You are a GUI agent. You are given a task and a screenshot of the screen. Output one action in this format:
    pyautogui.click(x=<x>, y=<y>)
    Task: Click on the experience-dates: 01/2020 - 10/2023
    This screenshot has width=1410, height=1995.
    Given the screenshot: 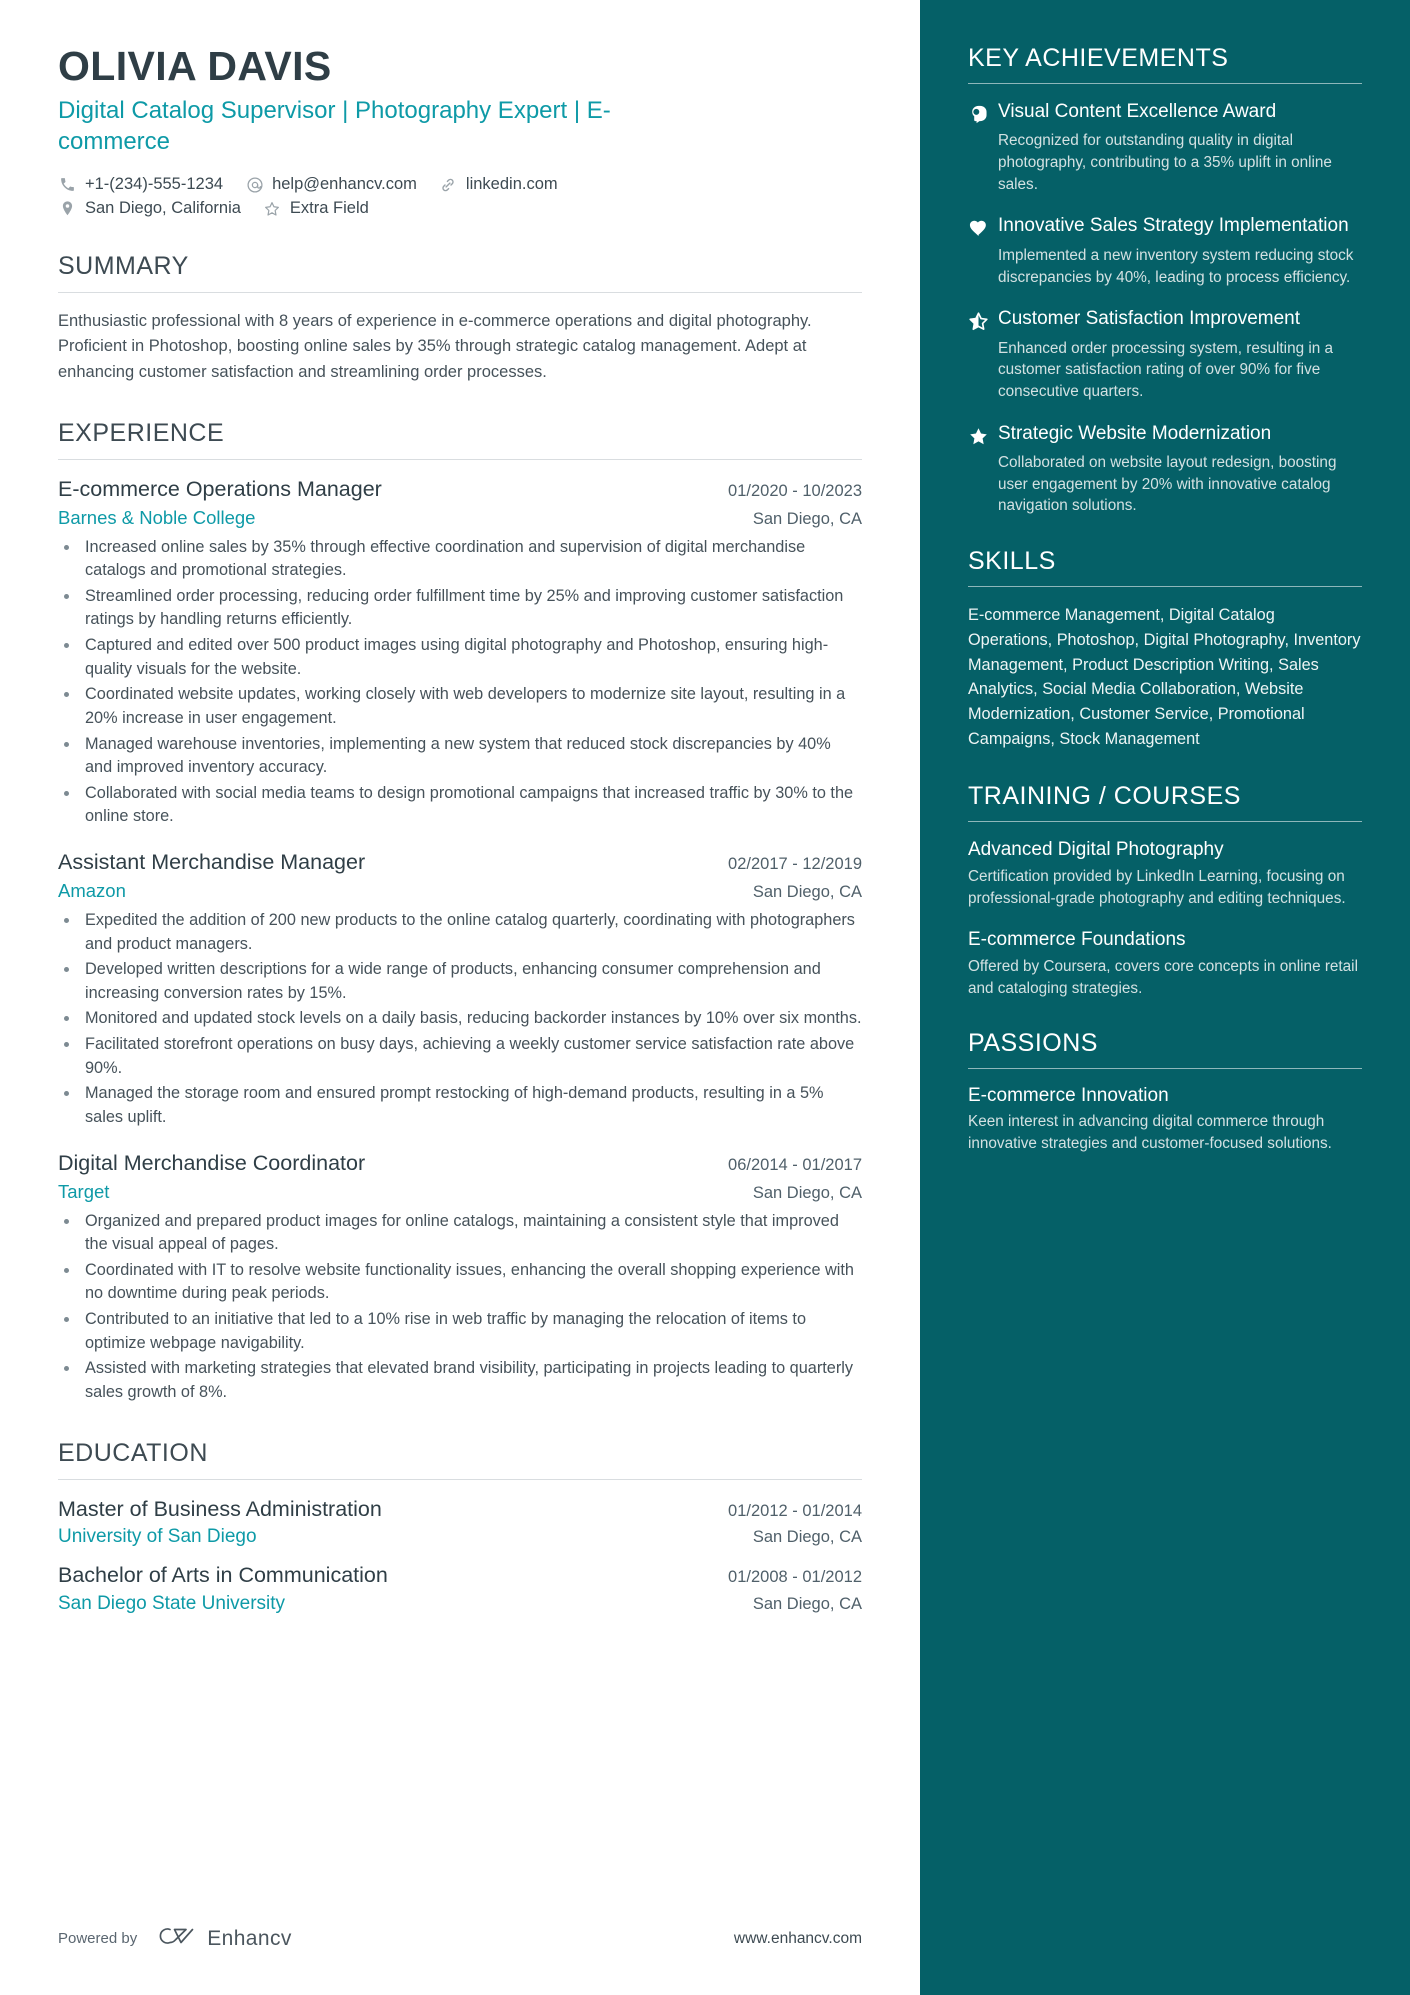 What is the action you would take?
    pyautogui.click(x=795, y=490)
    